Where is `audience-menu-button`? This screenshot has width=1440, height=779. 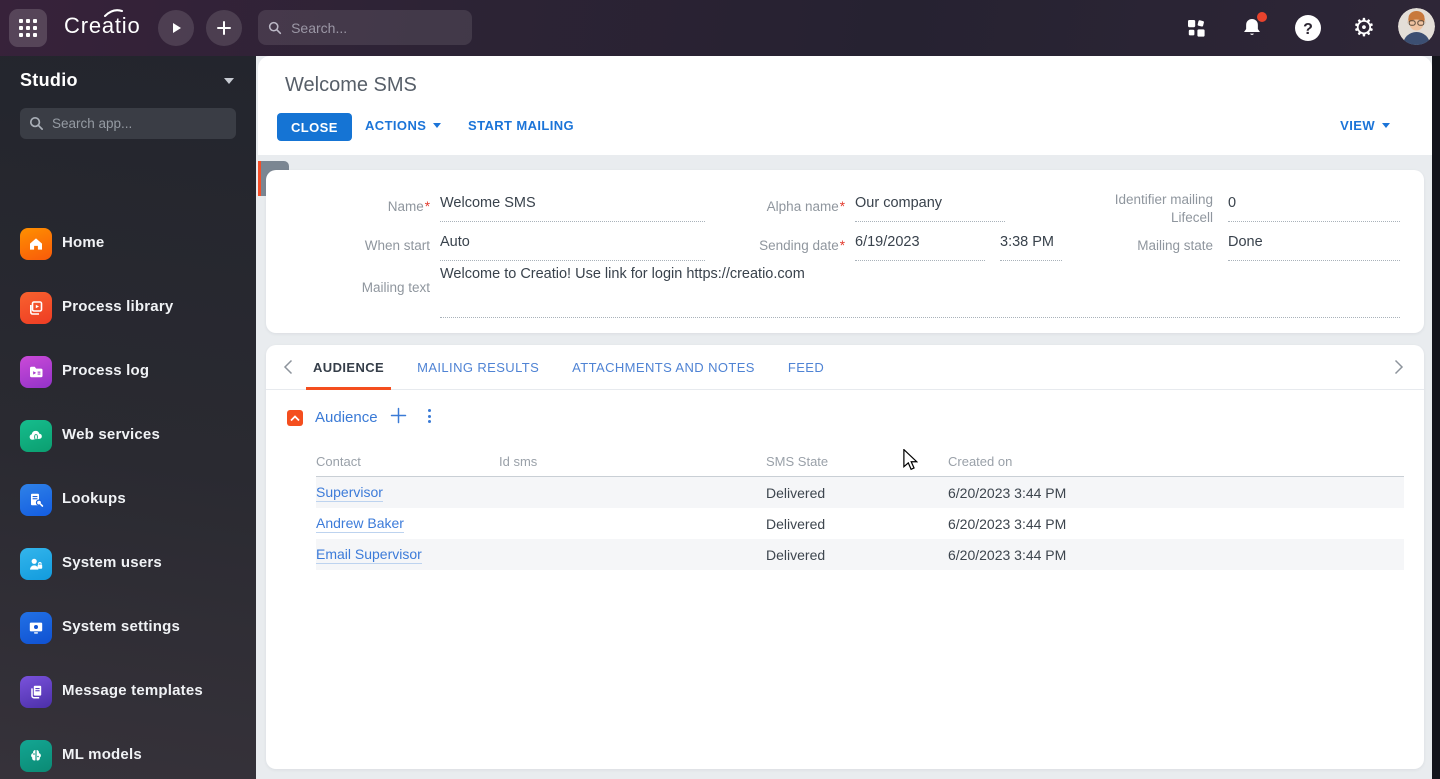 audience-menu-button is located at coordinates (429, 416).